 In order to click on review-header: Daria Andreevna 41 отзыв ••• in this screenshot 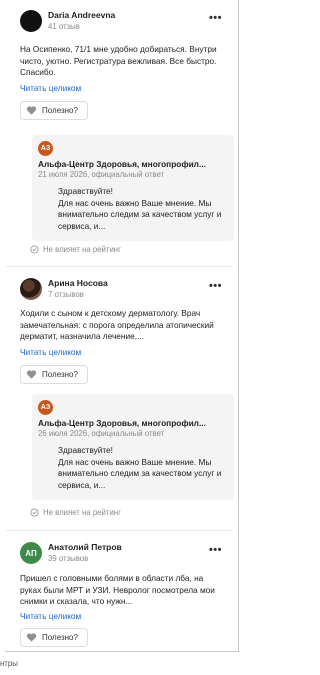, I will do `click(123, 23)`.